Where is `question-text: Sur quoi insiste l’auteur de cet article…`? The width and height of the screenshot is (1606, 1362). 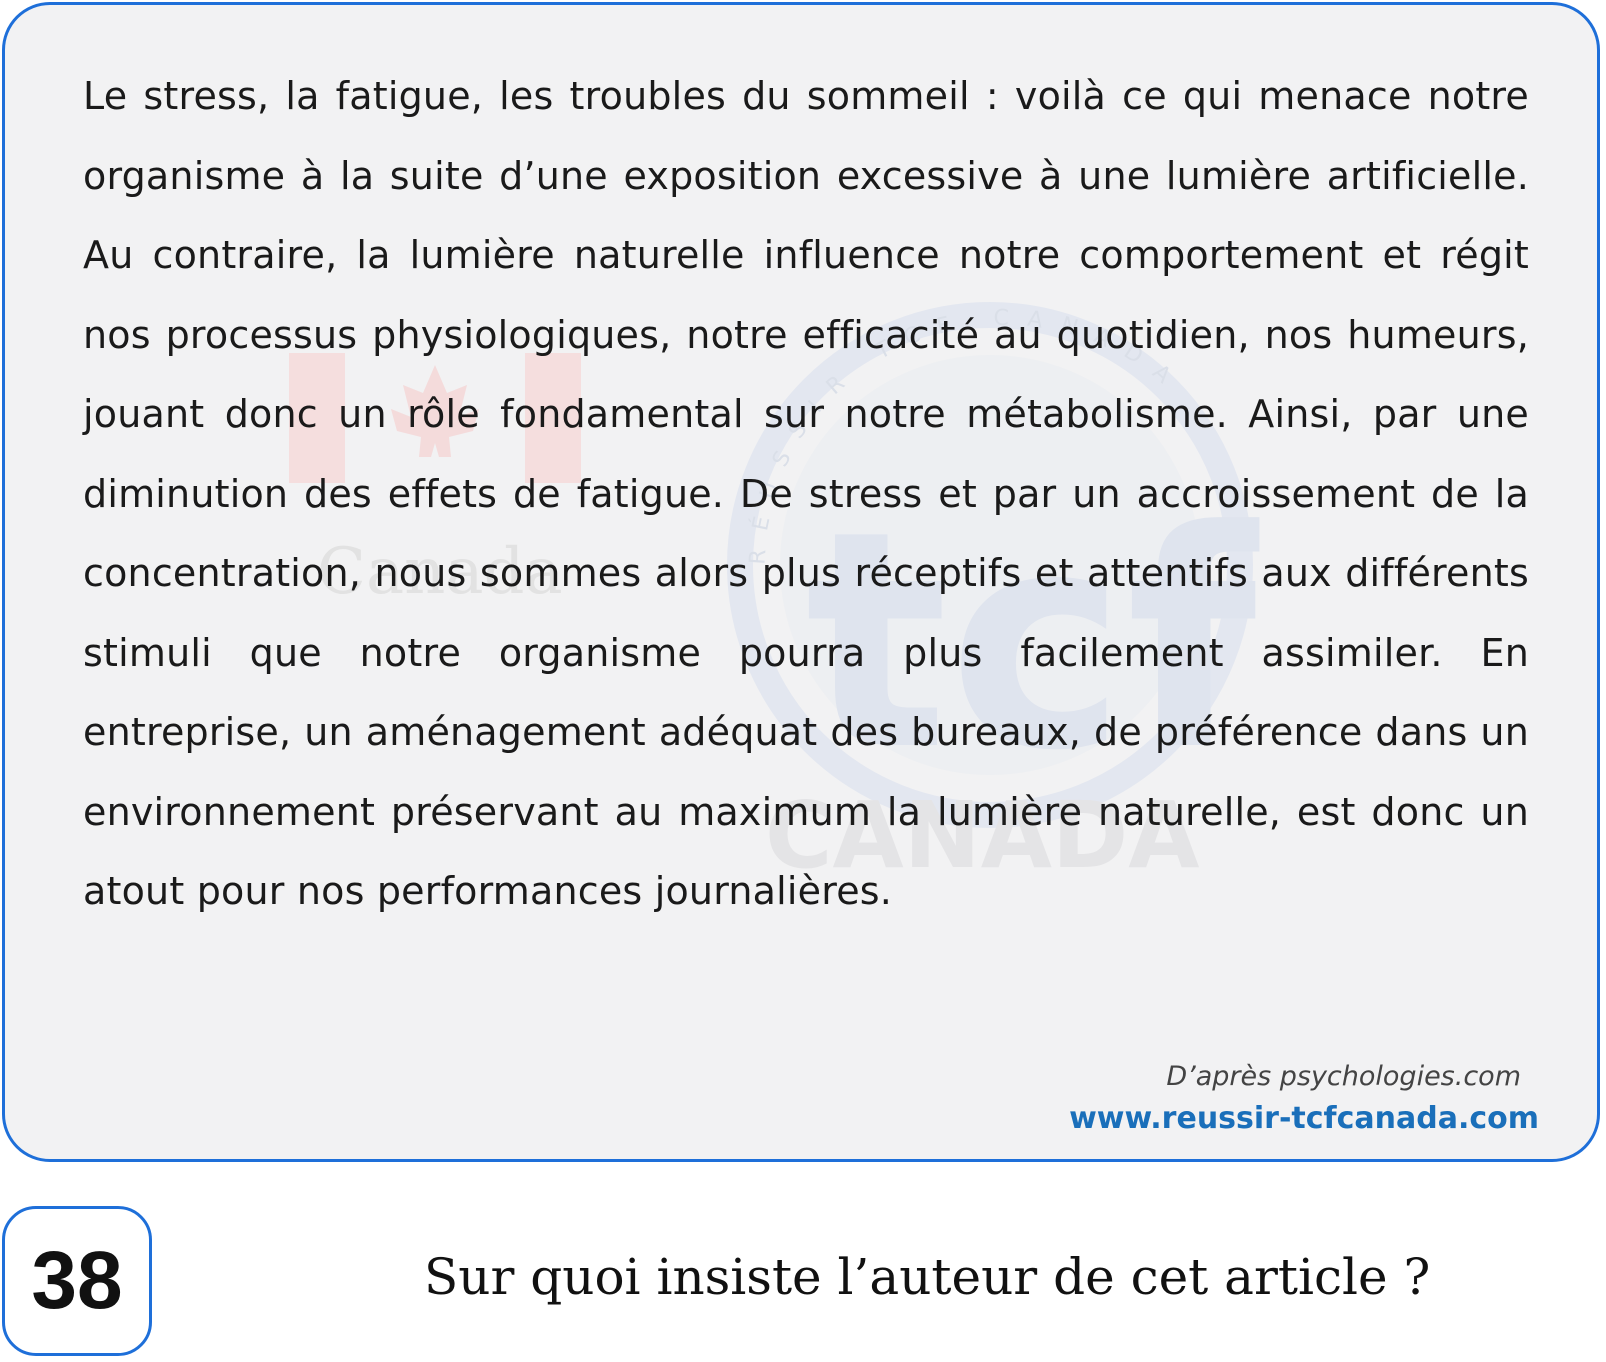
question-text: Sur quoi insiste l’auteur de cet article… is located at coordinates (927, 1277).